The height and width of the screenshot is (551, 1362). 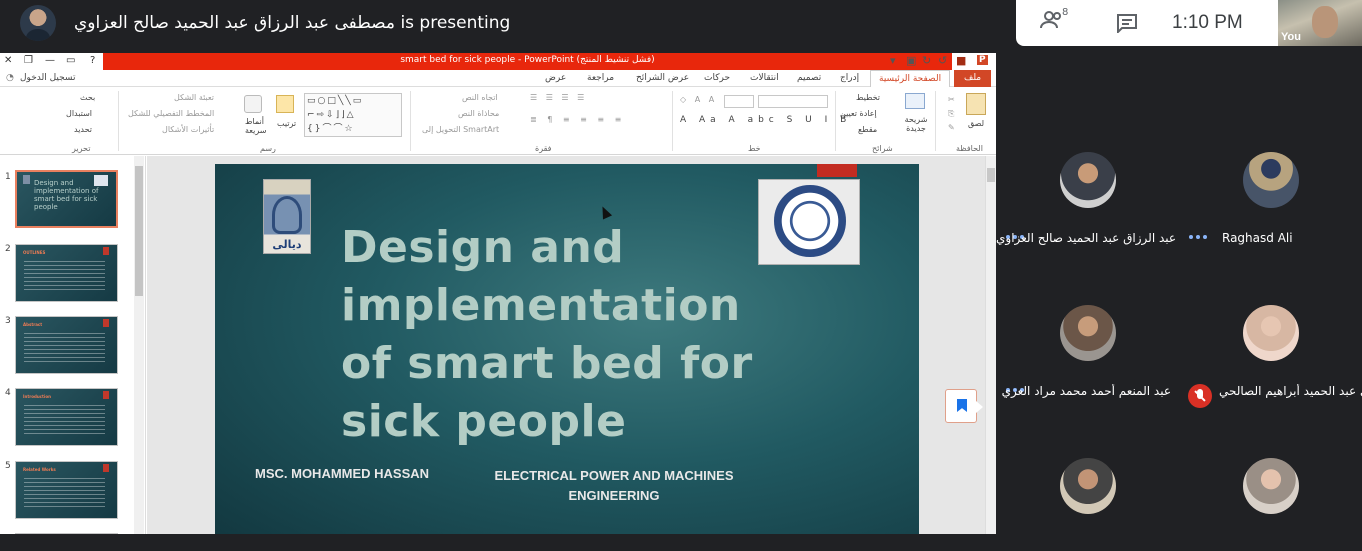 What do you see at coordinates (83, 129) in the screenshot?
I see `select-button: تحديد` at bounding box center [83, 129].